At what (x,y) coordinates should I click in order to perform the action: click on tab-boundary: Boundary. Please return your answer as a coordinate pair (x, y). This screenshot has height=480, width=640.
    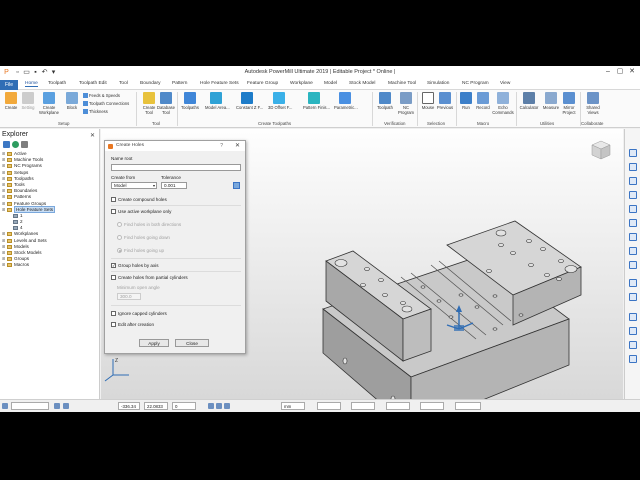
    Looking at the image, I should click on (150, 83).